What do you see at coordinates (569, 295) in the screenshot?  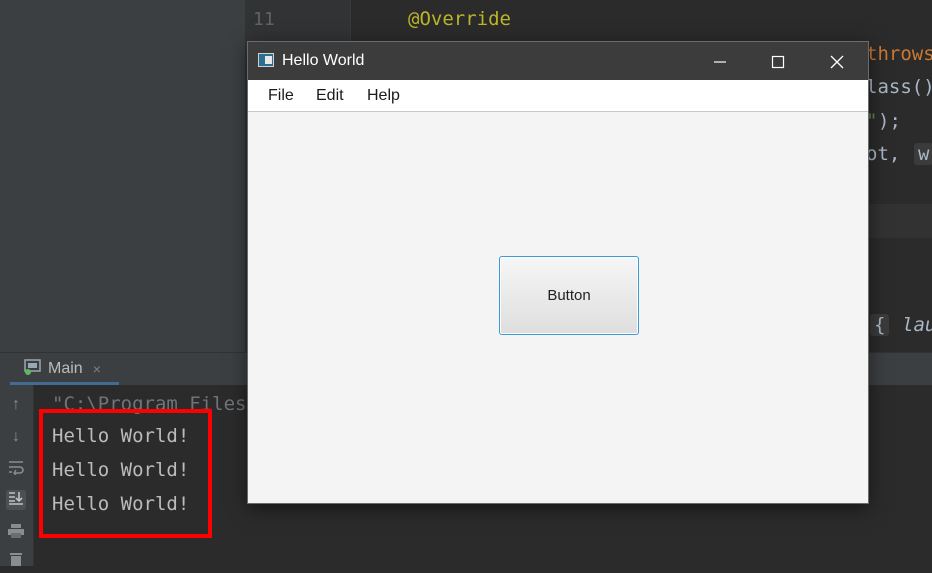 I see `main-button: Button` at bounding box center [569, 295].